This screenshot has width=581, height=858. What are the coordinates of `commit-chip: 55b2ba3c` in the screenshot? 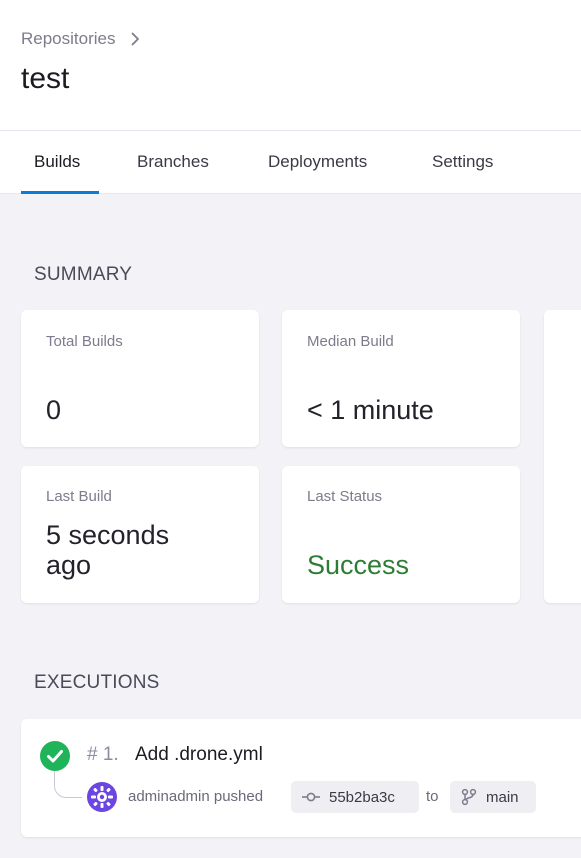 It's located at (355, 797).